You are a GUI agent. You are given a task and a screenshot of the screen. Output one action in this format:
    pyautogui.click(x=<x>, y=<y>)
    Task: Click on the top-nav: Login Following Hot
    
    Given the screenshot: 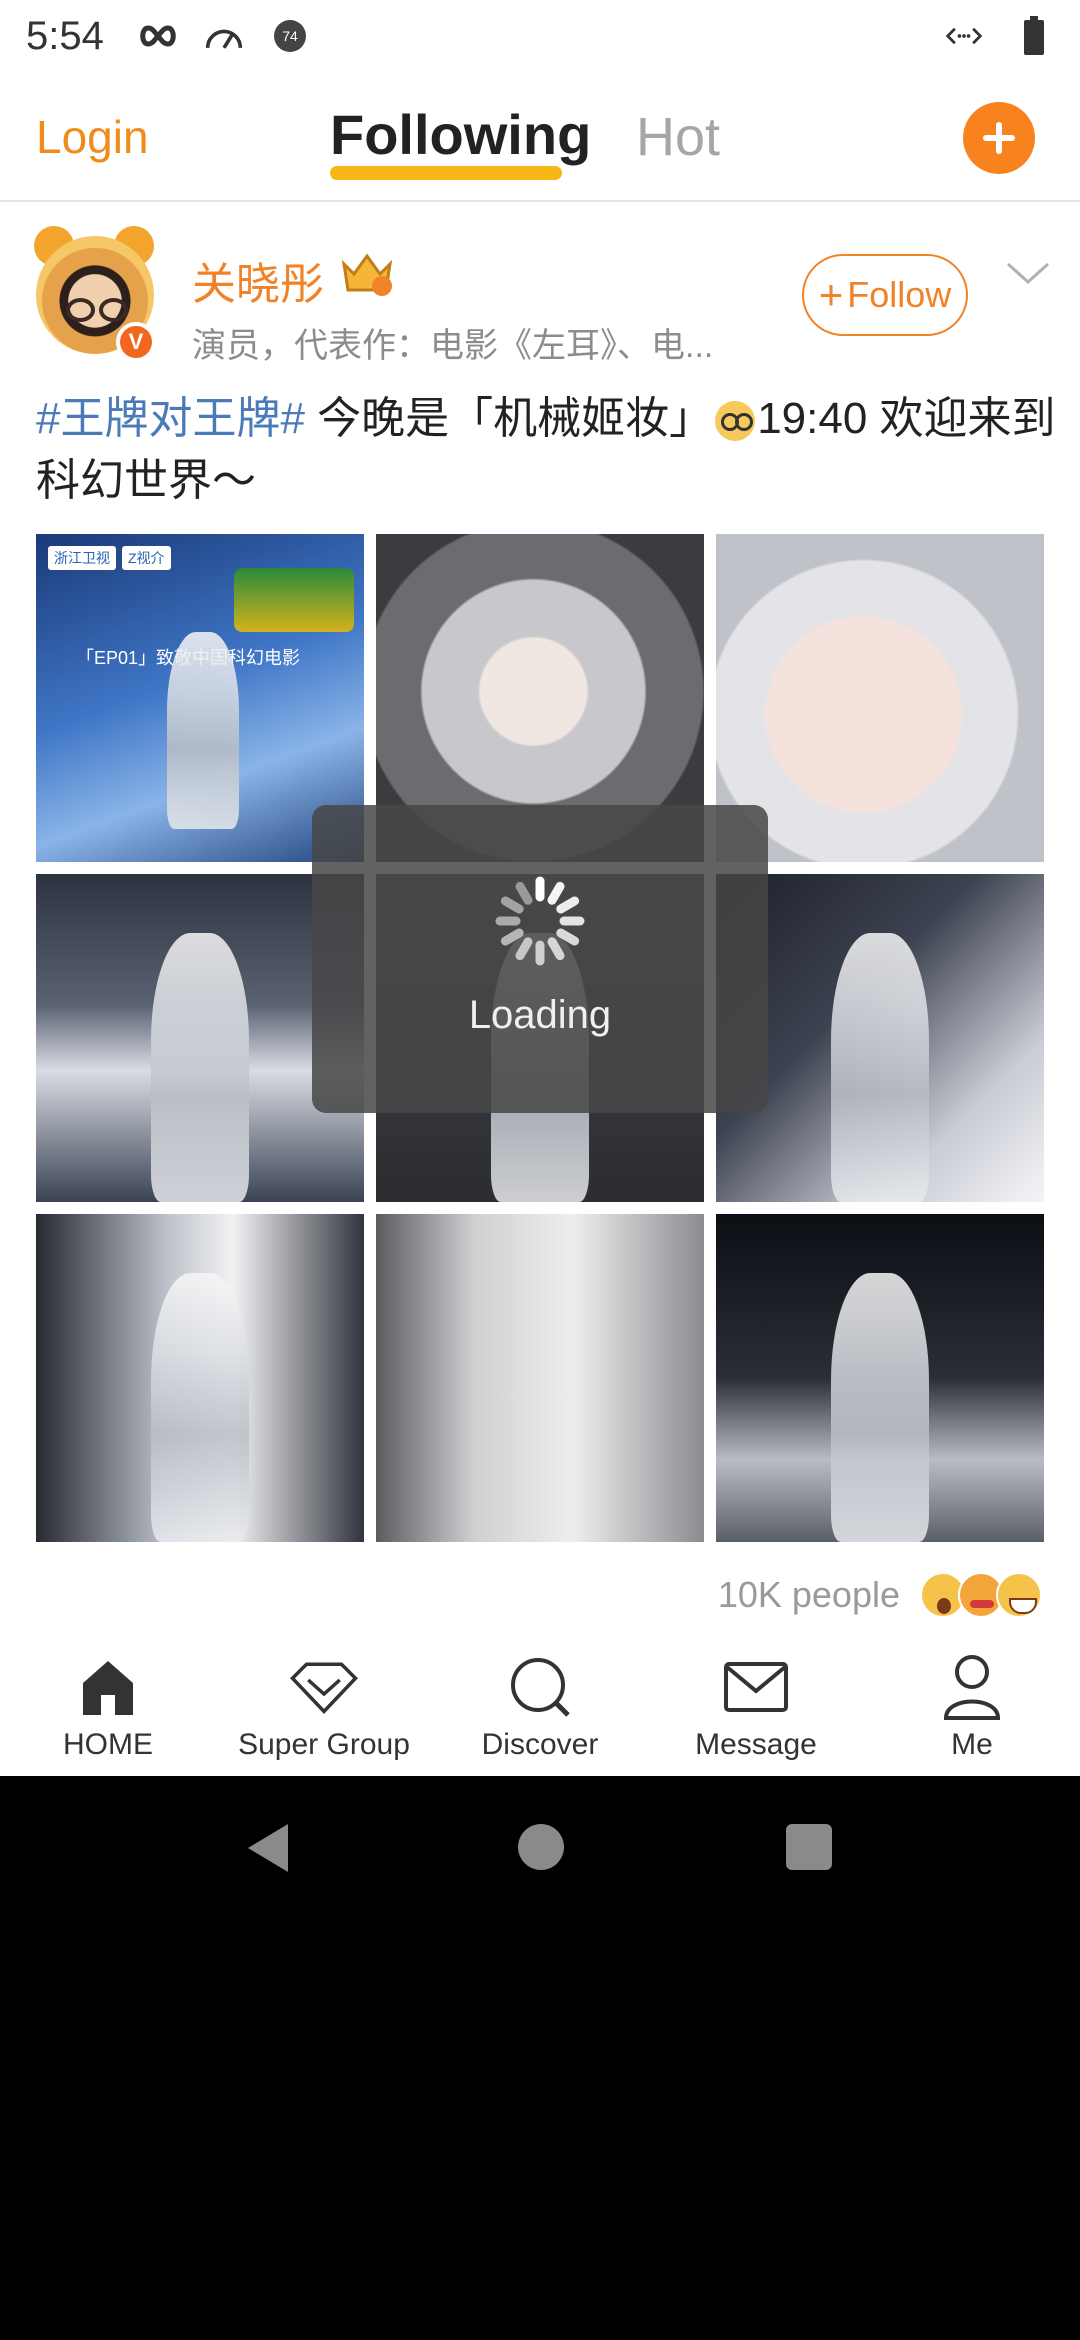 What is the action you would take?
    pyautogui.click(x=540, y=137)
    